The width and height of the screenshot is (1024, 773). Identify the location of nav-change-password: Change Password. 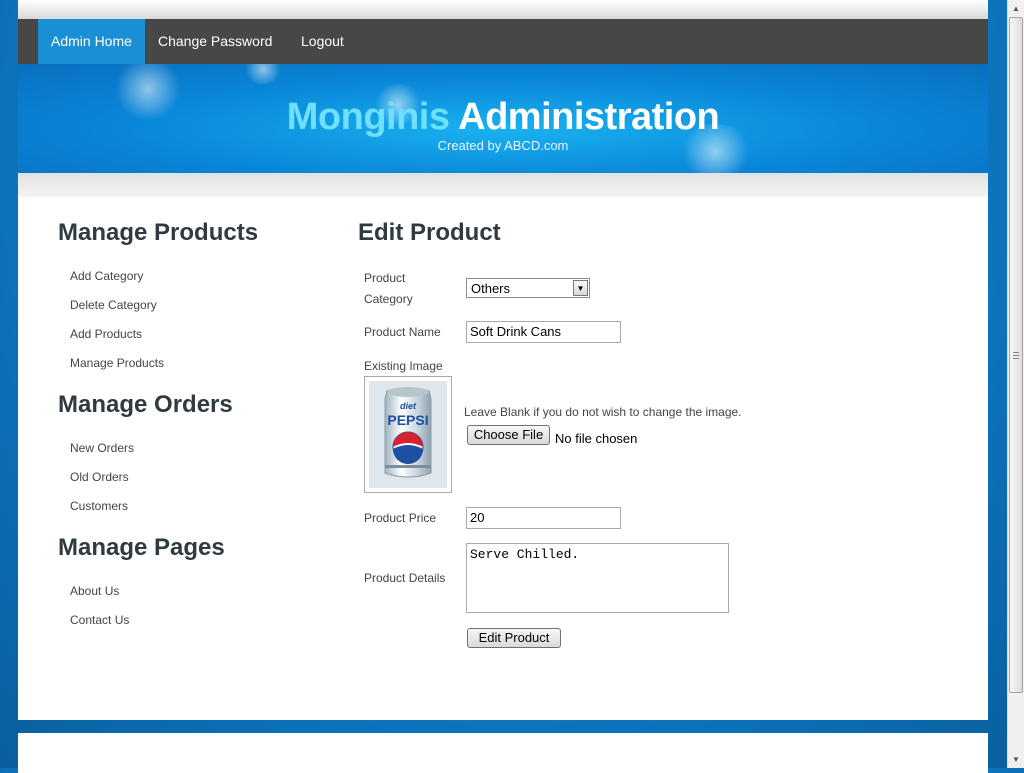
(215, 41).